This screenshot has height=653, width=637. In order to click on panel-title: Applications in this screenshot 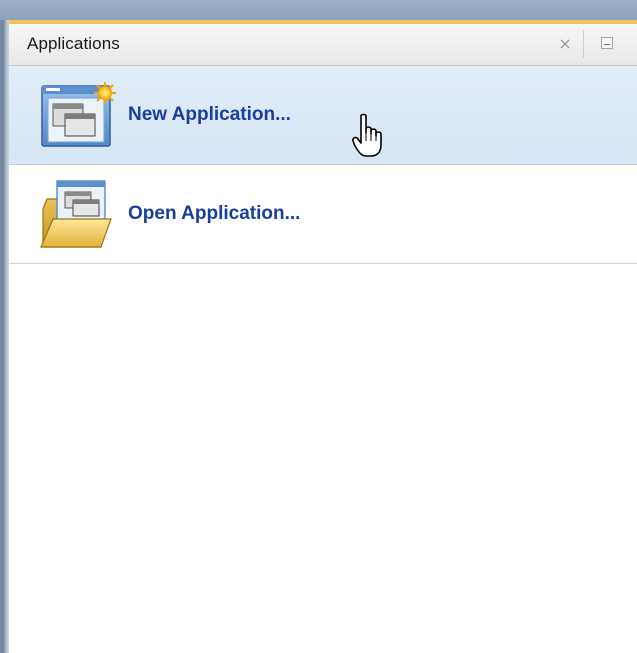, I will do `click(73, 43)`.